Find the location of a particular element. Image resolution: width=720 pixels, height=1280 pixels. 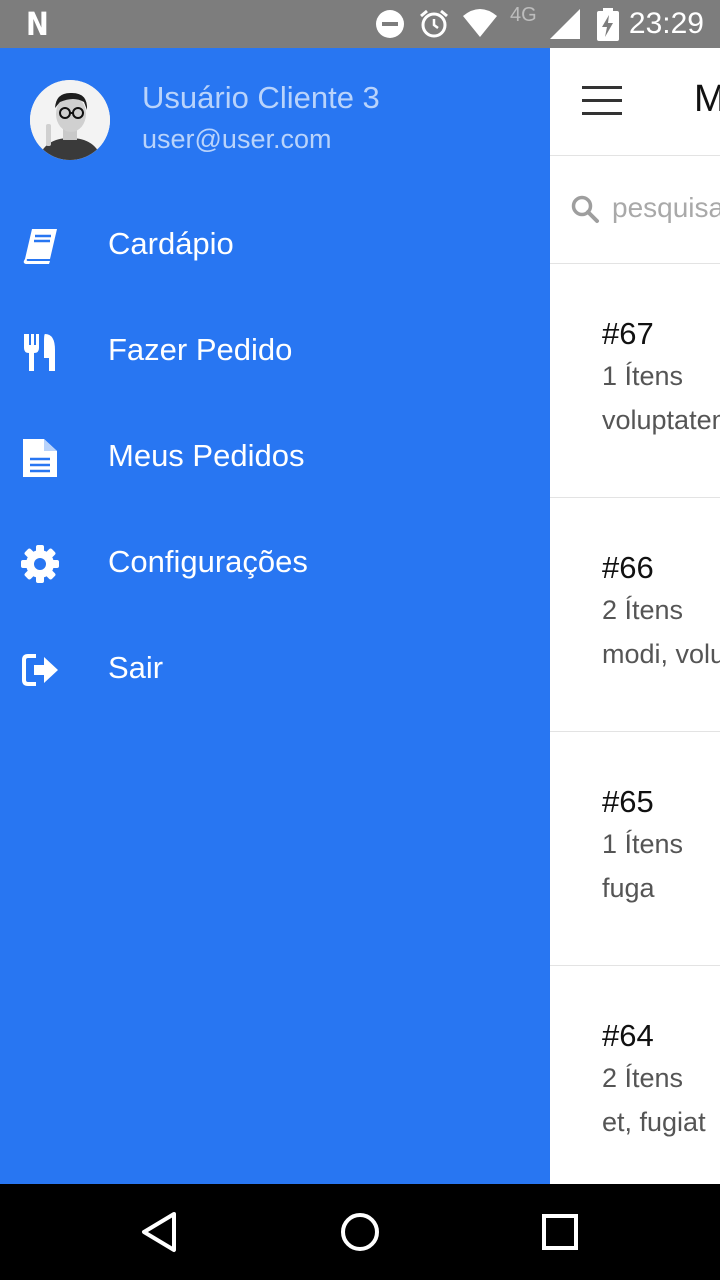

search-input is located at coordinates (666, 208).